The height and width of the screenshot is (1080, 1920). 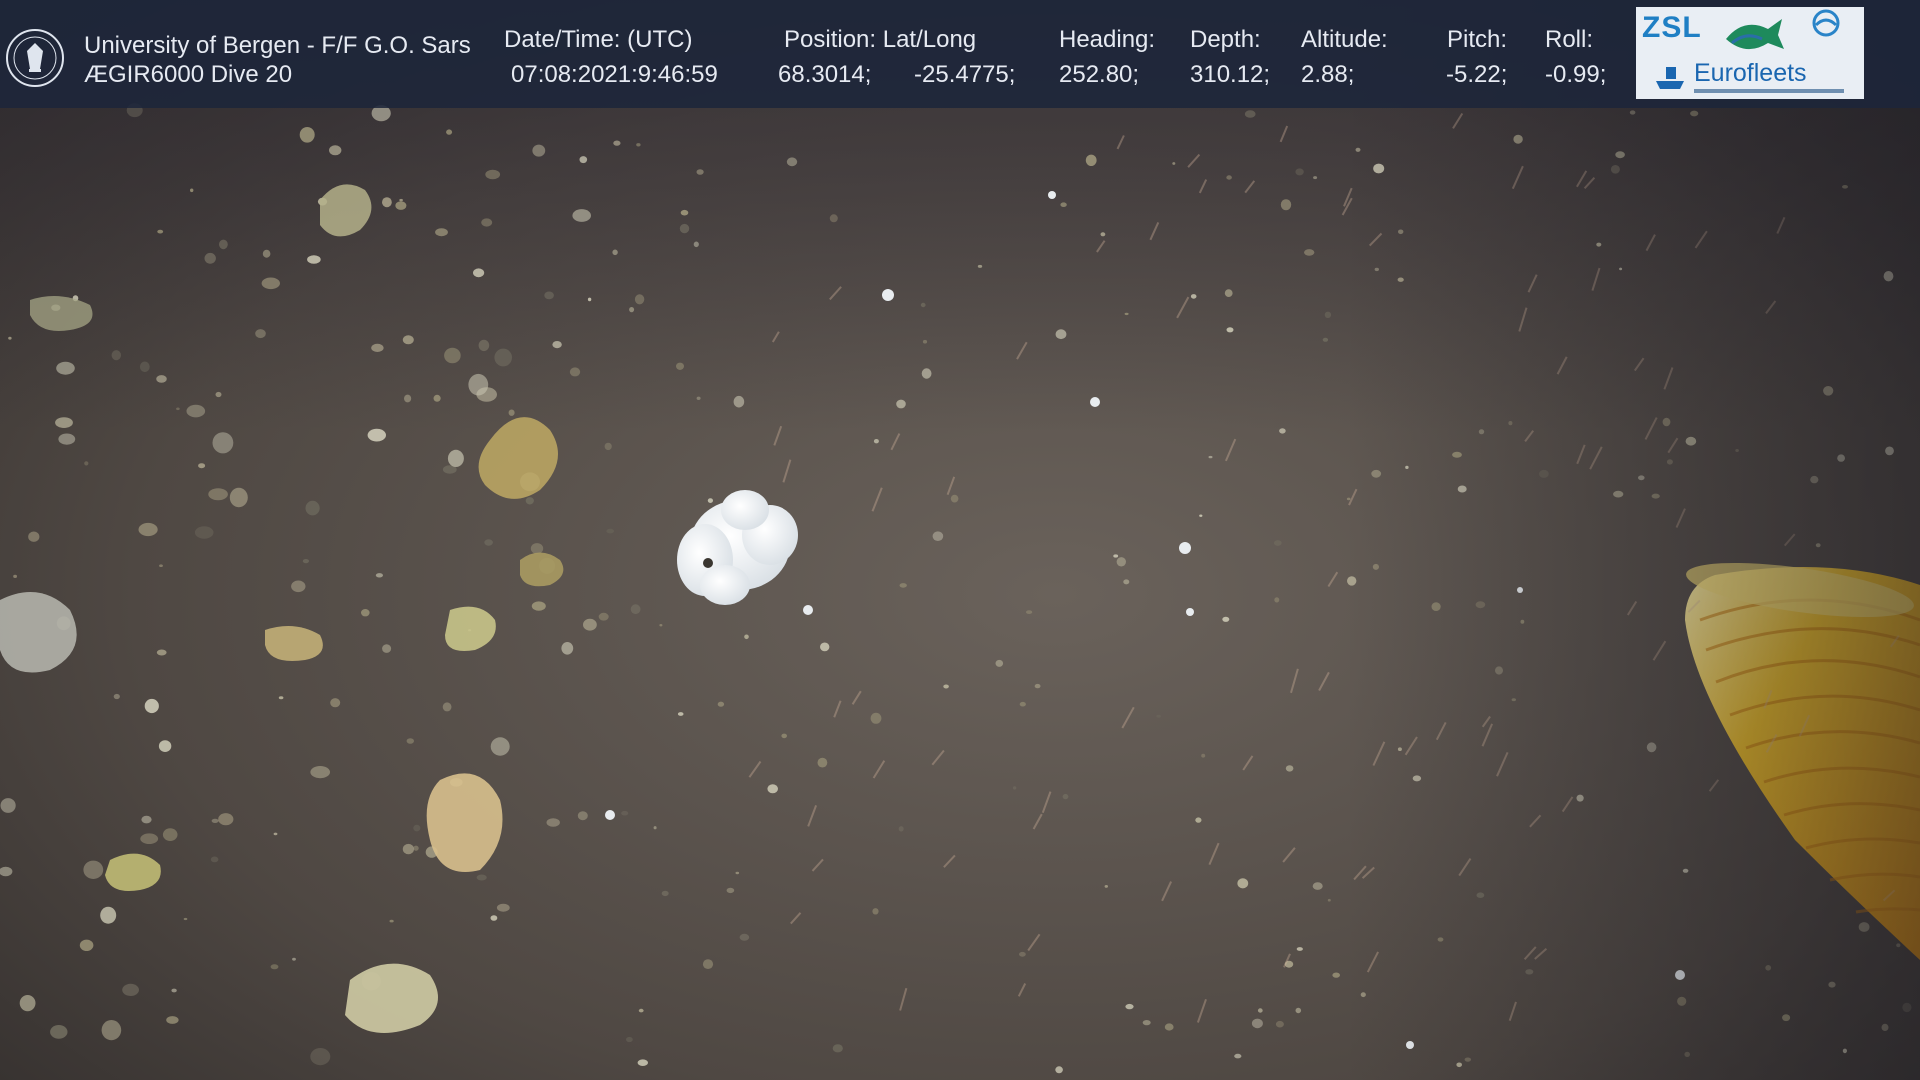 What do you see at coordinates (1477, 74) in the screenshot?
I see `pitch-value: -5.22;` at bounding box center [1477, 74].